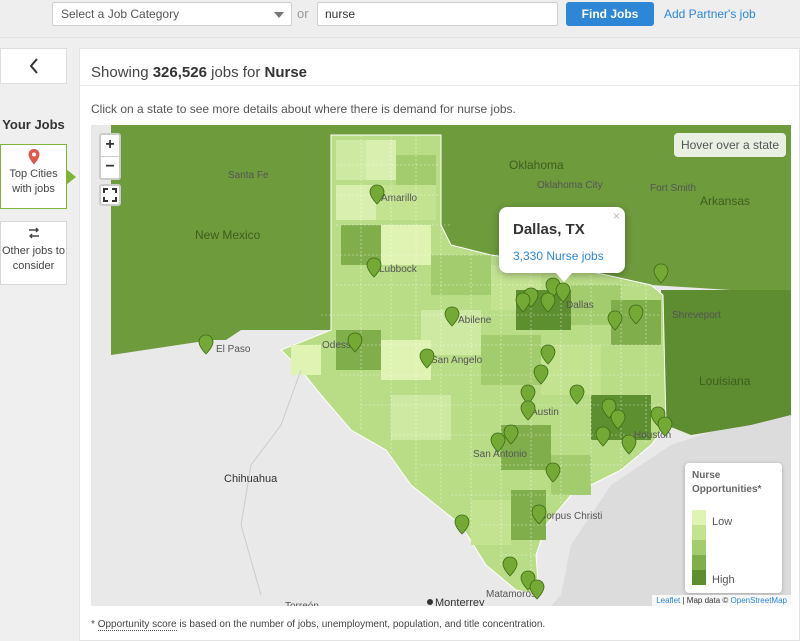 The height and width of the screenshot is (641, 800). What do you see at coordinates (137, 625) in the screenshot?
I see `opportunity-score-link: Opportunity score` at bounding box center [137, 625].